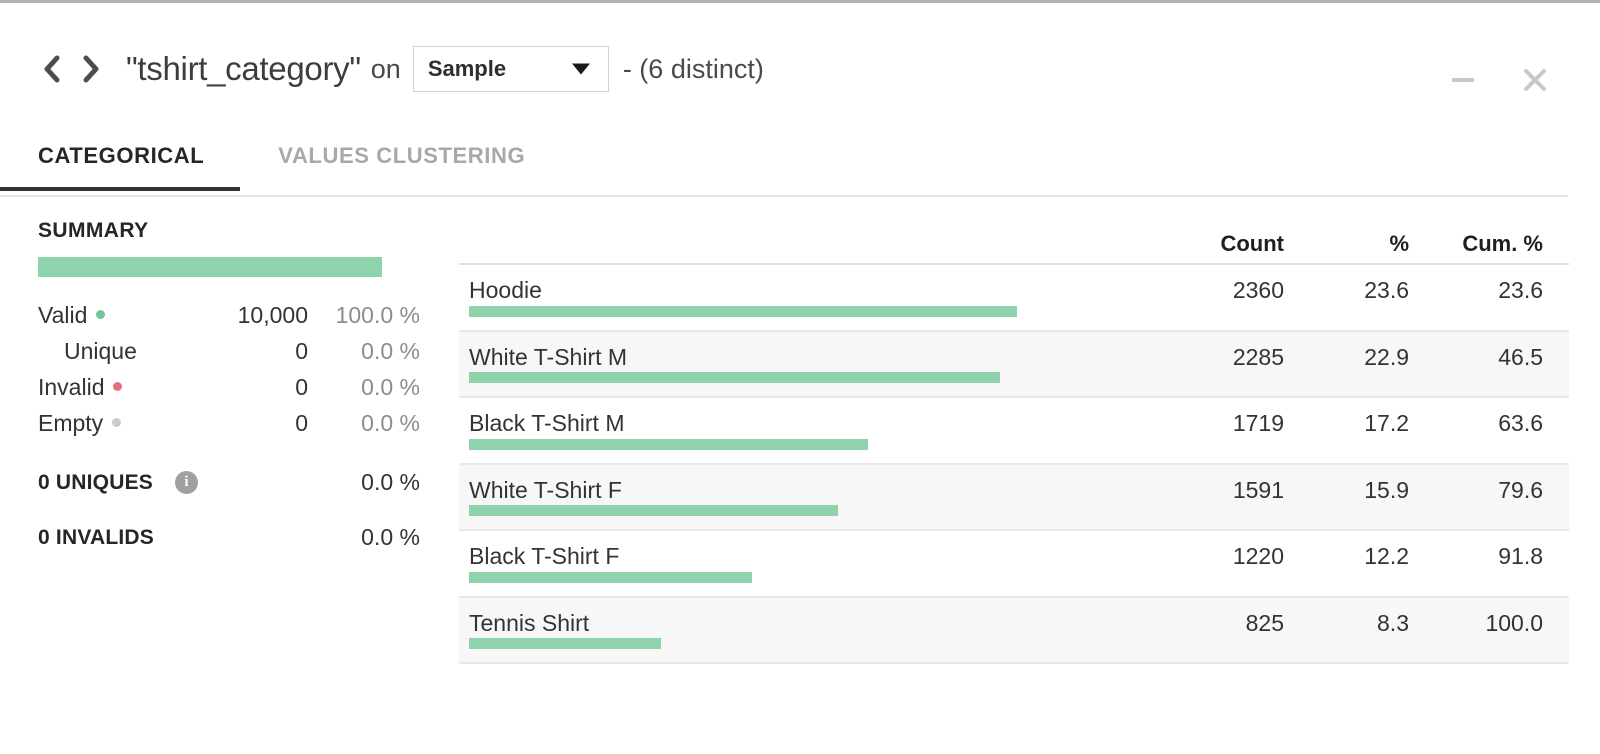 The width and height of the screenshot is (1600, 754). Describe the element at coordinates (229, 315) in the screenshot. I see `summary-row-valid: Valid 10,000 100.0 %` at that location.